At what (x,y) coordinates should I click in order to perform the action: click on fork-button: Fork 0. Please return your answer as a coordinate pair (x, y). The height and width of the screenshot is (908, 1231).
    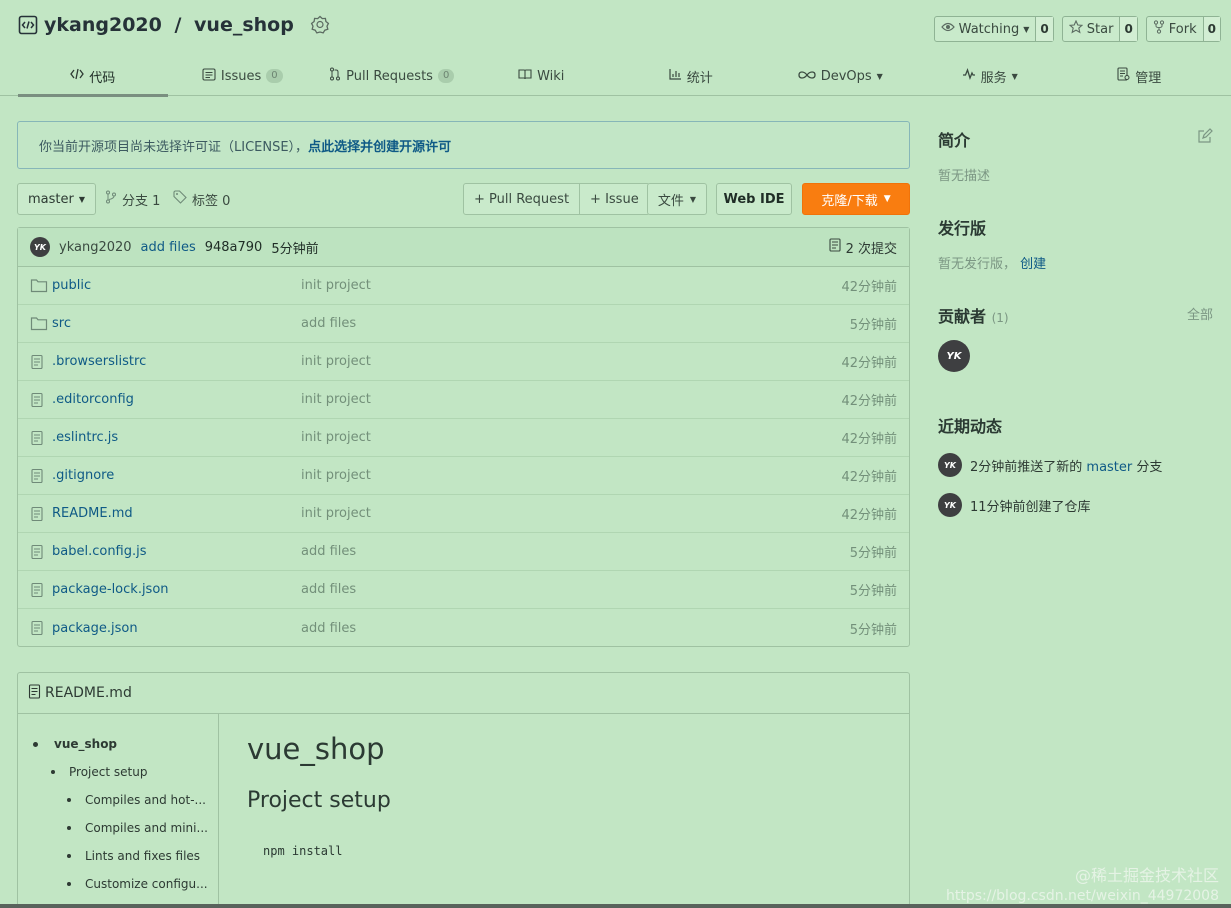
    Looking at the image, I should click on (1183, 29).